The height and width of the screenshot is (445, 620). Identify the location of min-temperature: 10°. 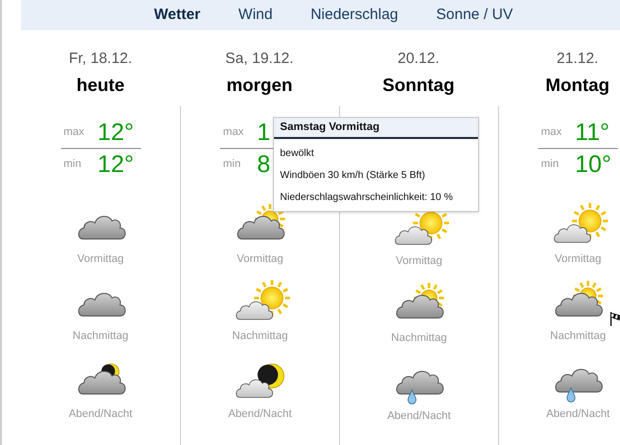
(593, 165).